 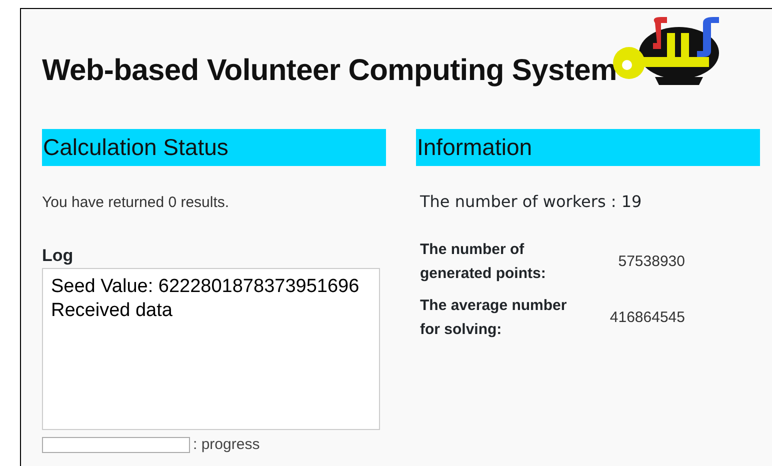 I want to click on stat-label: The number of generated points:, so click(x=483, y=262).